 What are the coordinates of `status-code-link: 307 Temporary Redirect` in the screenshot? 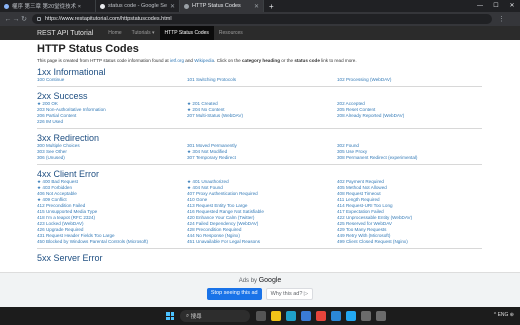 It's located at (262, 158).